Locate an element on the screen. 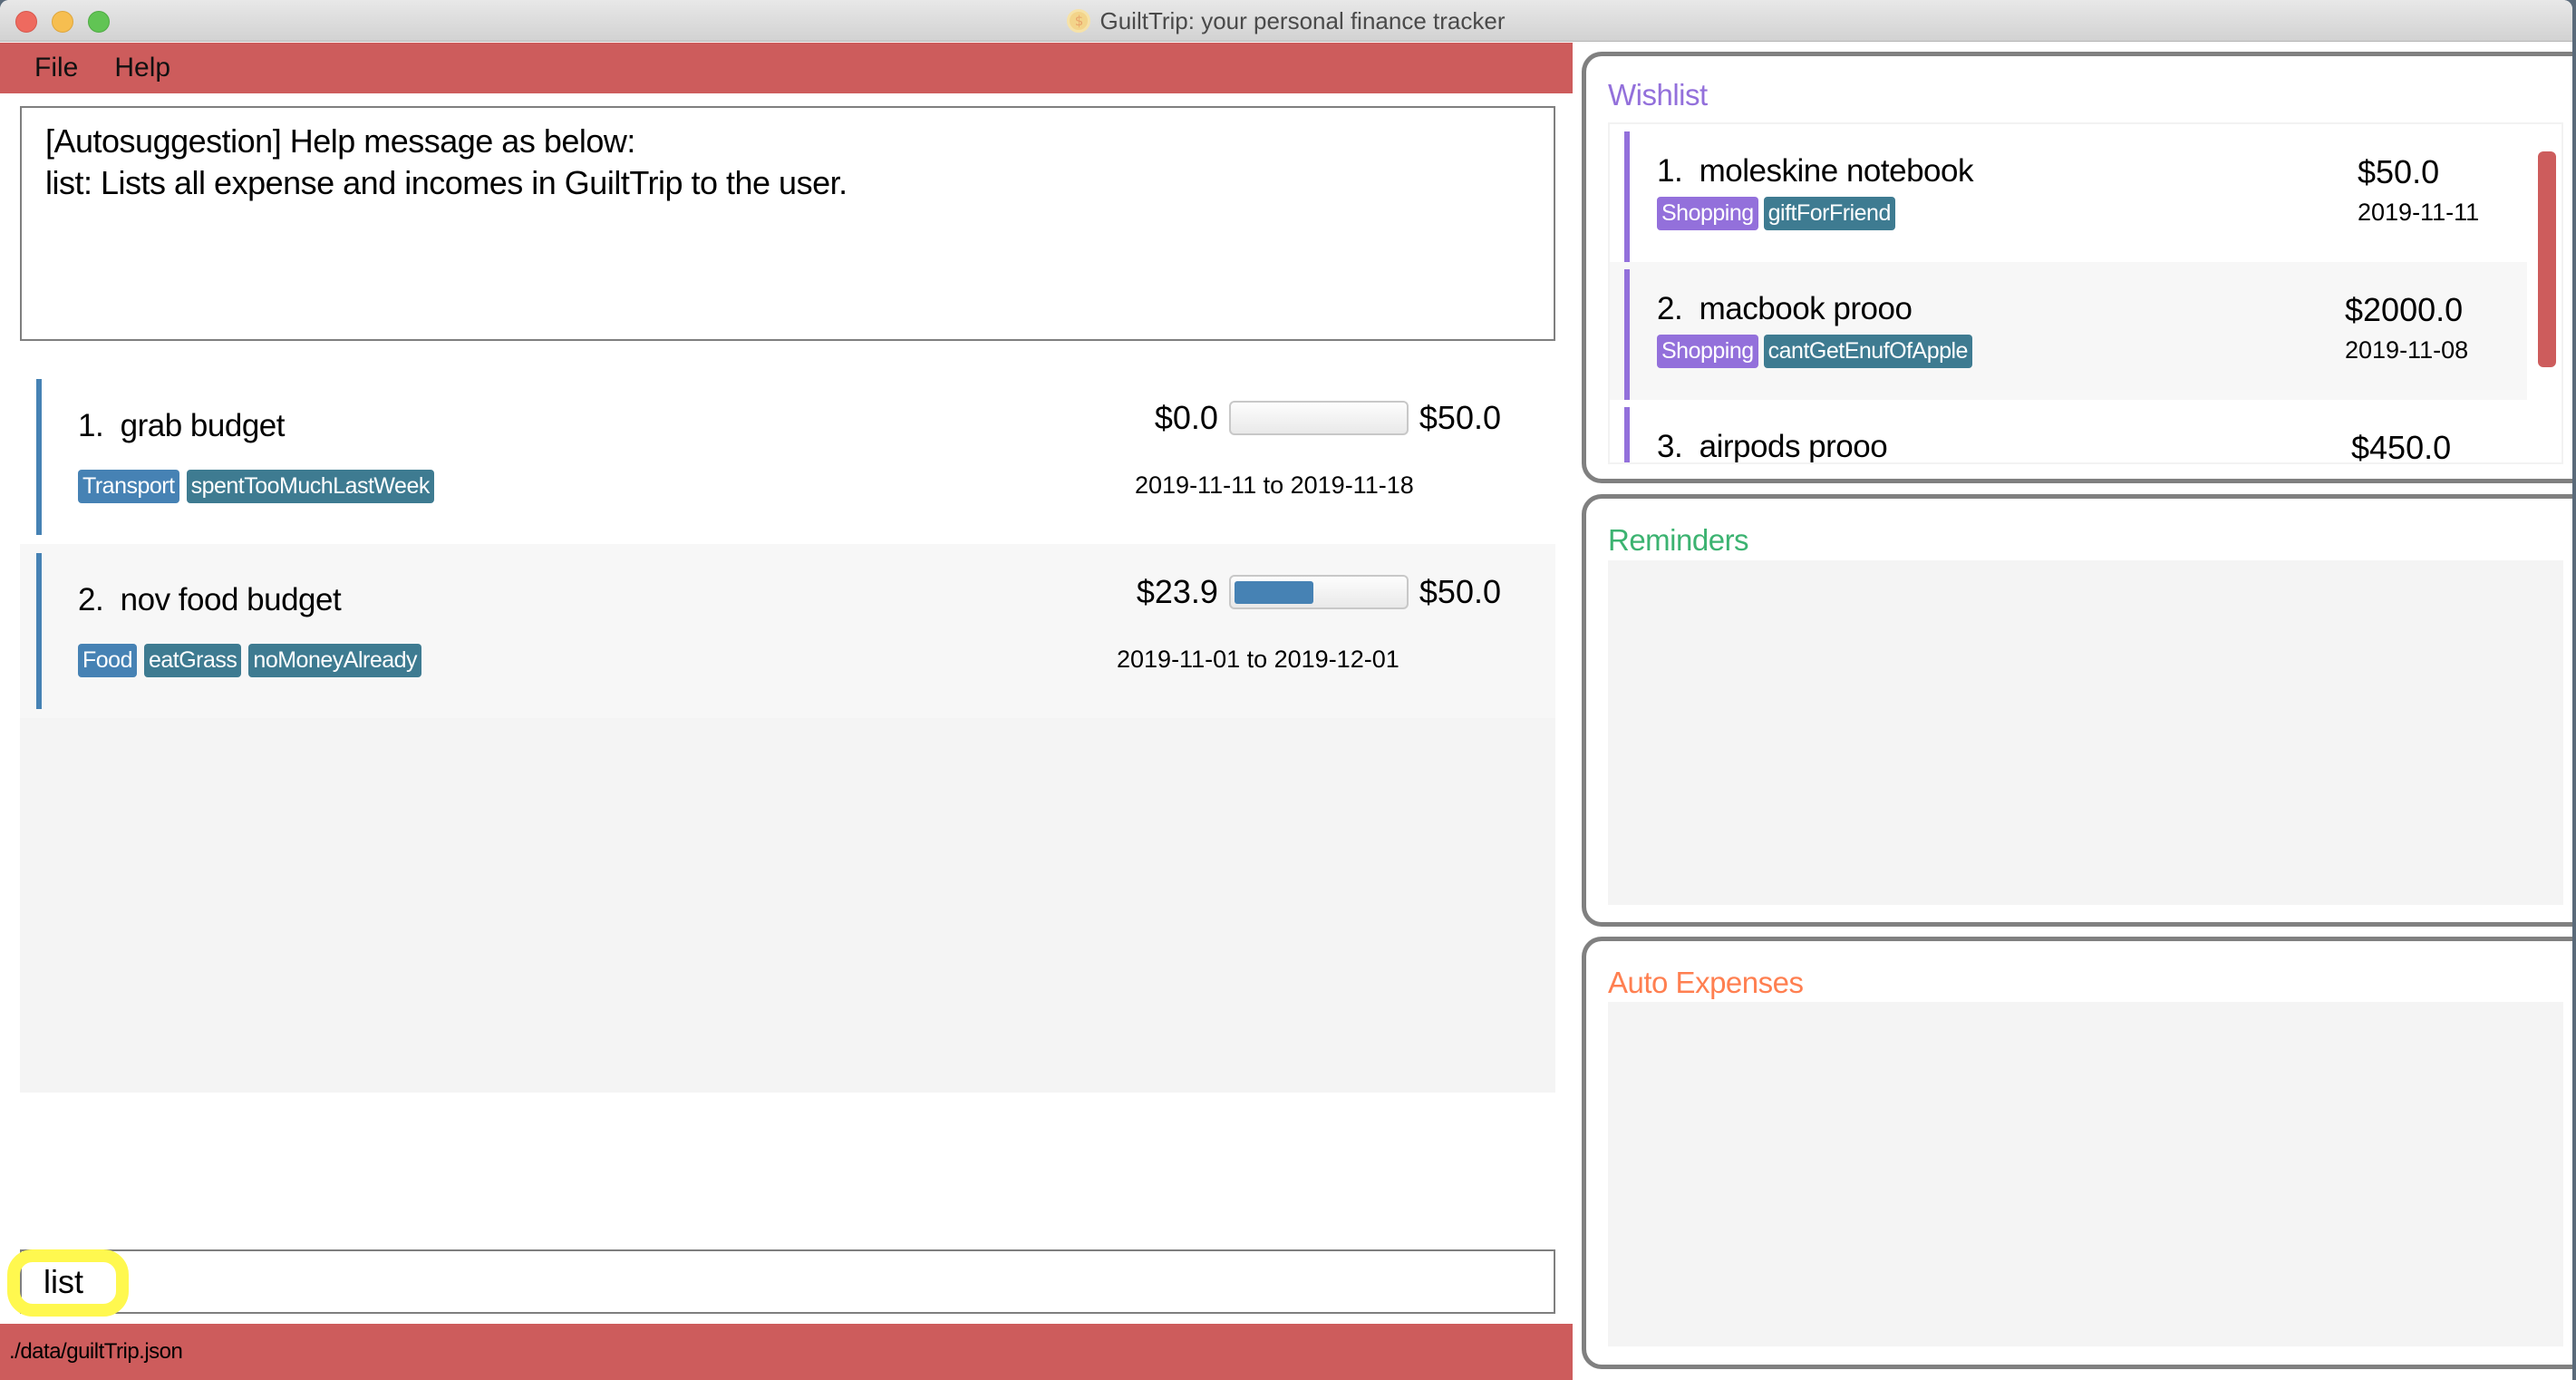 Image resolution: width=2576 pixels, height=1380 pixels. window-title: GuiltTrip: your personal finance tracker is located at coordinates (1302, 20).